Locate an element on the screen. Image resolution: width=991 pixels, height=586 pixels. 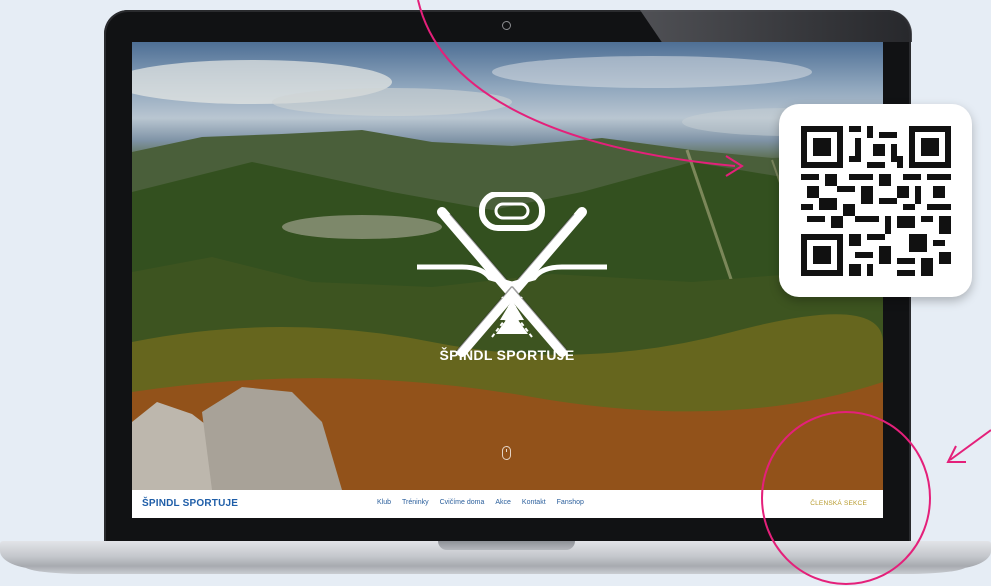
nav-item-klub: Klub is located at coordinates (384, 502).